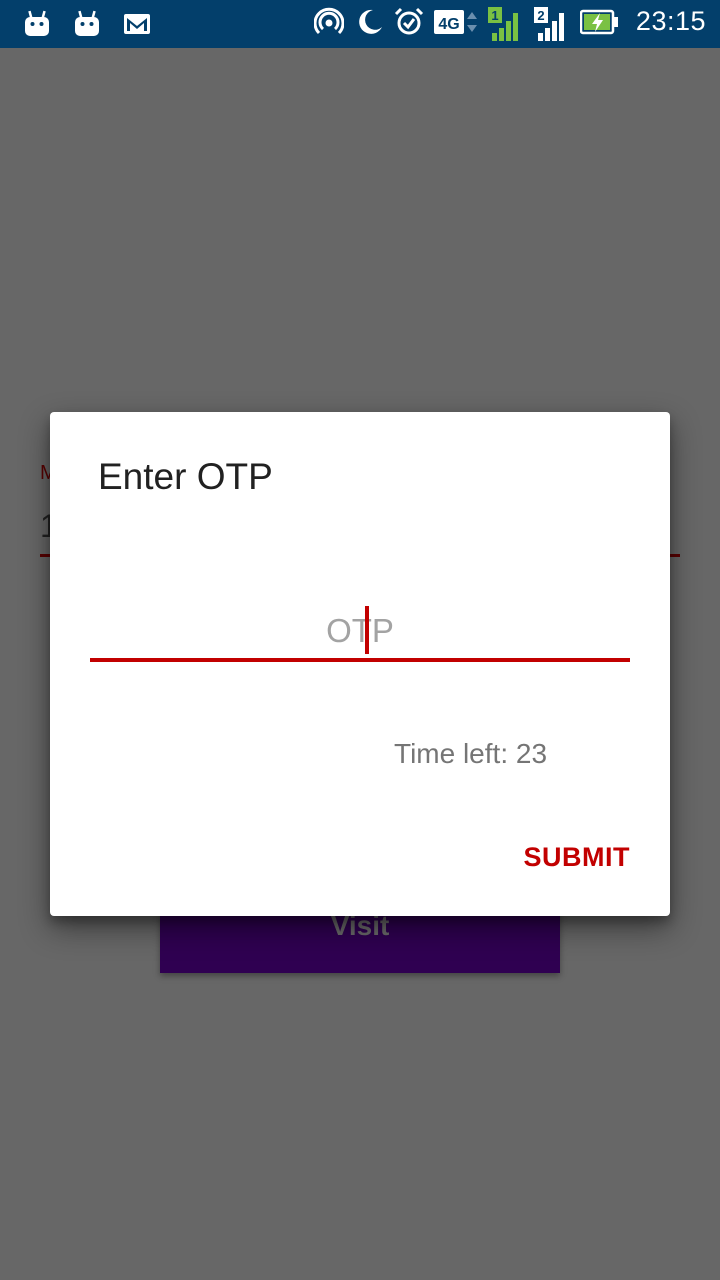 The width and height of the screenshot is (720, 1280). Describe the element at coordinates (448, 24) in the screenshot. I see `network-type-label: 4G` at that location.